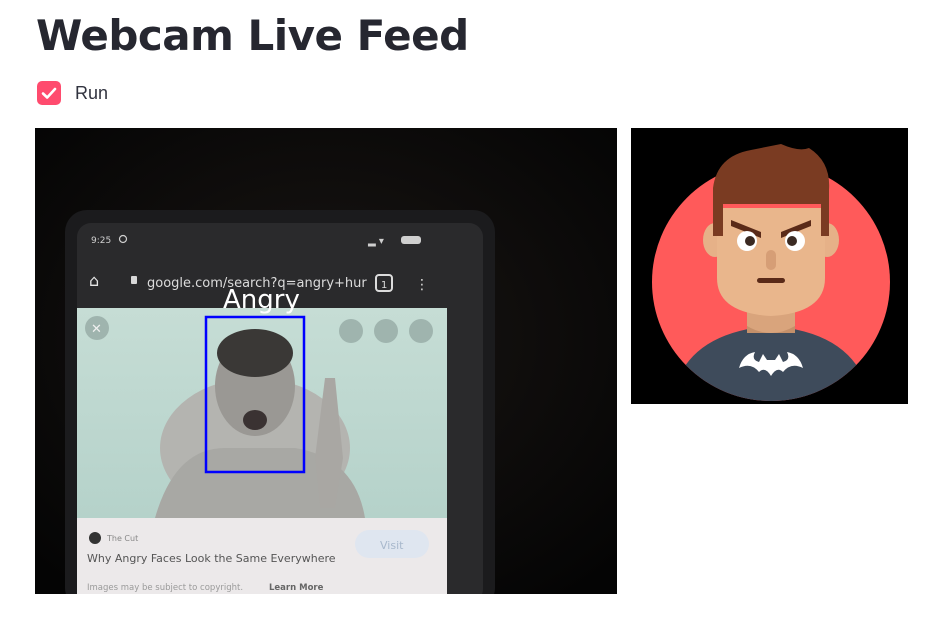 This screenshot has width=951, height=630. I want to click on run-checkbox: Run, so click(72, 93).